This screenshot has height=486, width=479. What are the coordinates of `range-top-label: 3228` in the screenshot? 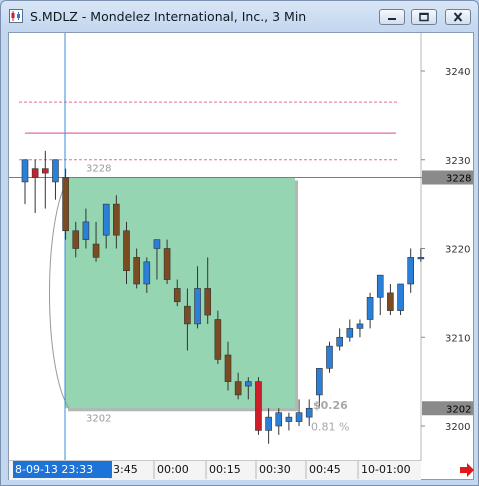 It's located at (98, 169).